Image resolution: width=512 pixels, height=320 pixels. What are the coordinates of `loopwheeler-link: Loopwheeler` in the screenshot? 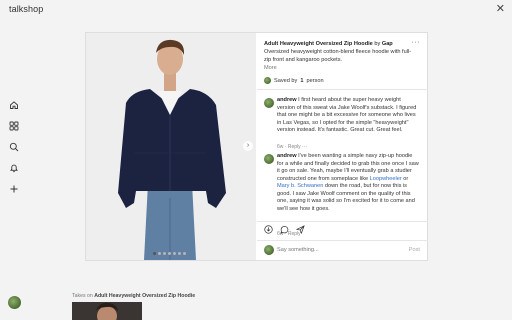 It's located at (386, 179).